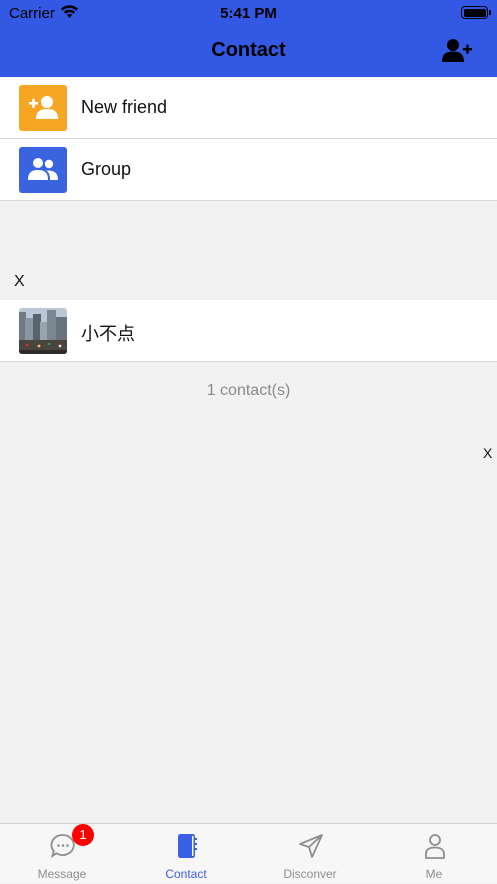 The image size is (497, 884). I want to click on tab-discover: Disconver, so click(310, 854).